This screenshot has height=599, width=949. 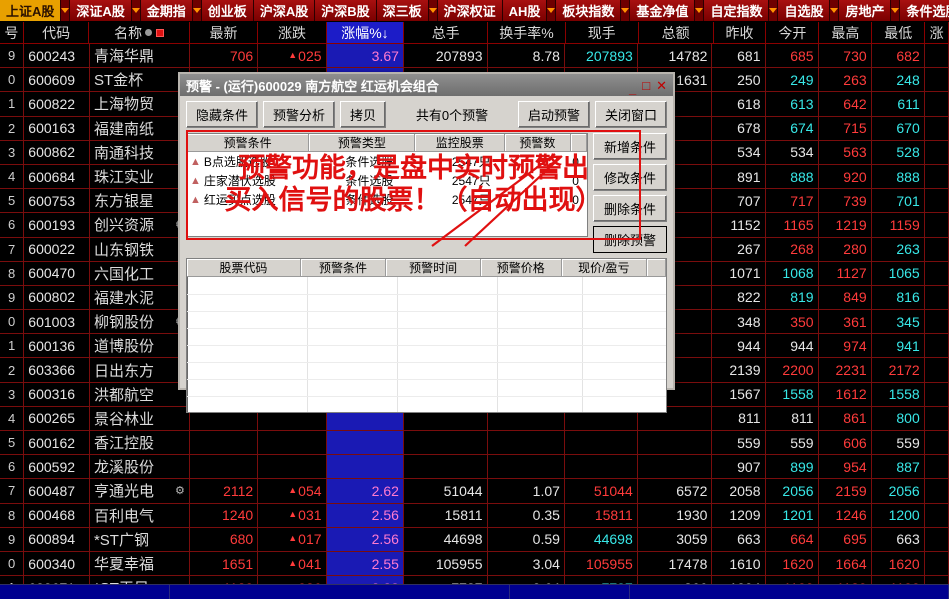 I want to click on market-tab-1: 深证A股, so click(x=101, y=10).